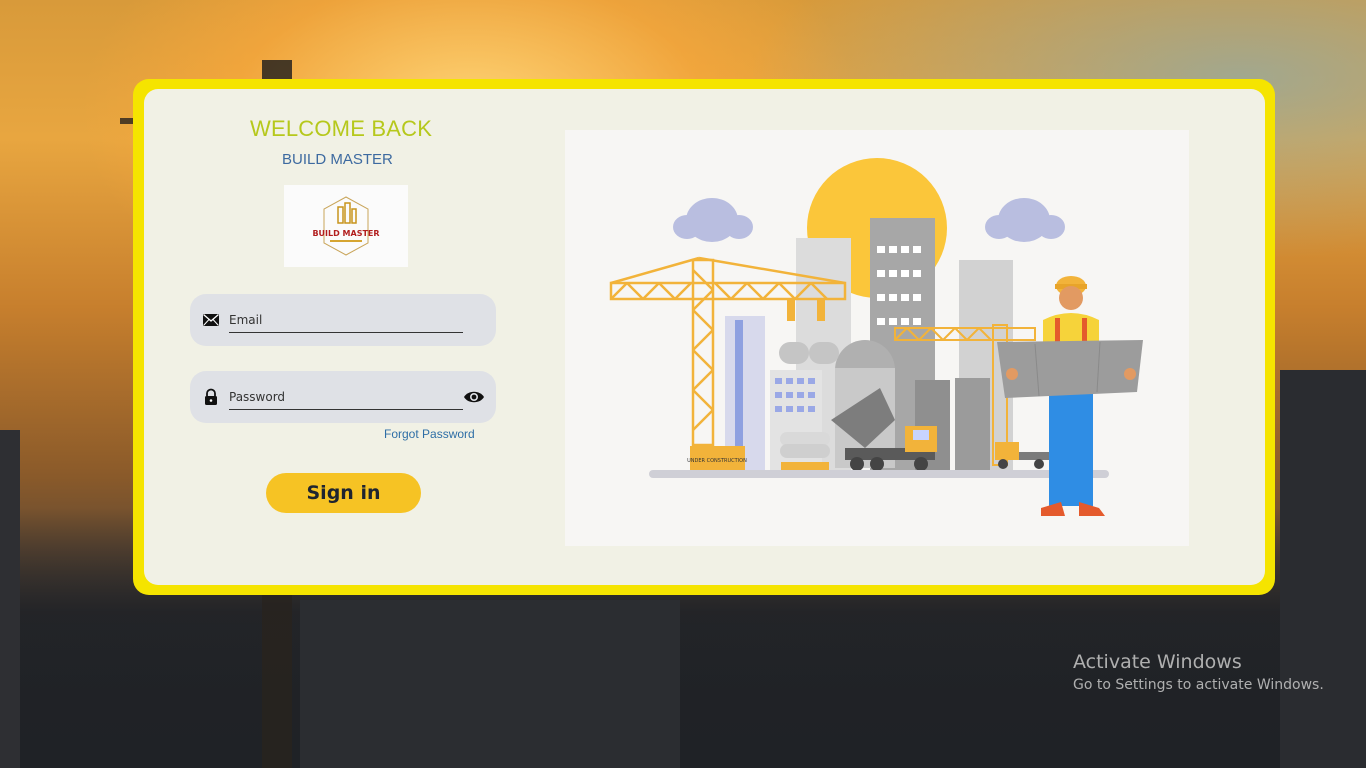 This screenshot has width=1366, height=768. What do you see at coordinates (429, 434) in the screenshot?
I see `forgot-password-link: Forgot Password` at bounding box center [429, 434].